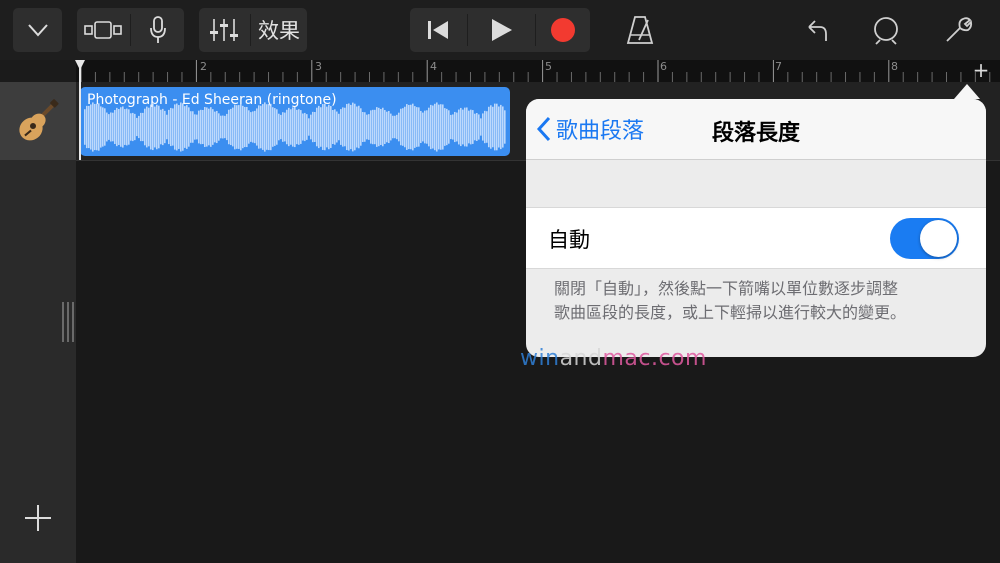 The height and width of the screenshot is (563, 1000). I want to click on add-track-button, so click(38, 518).